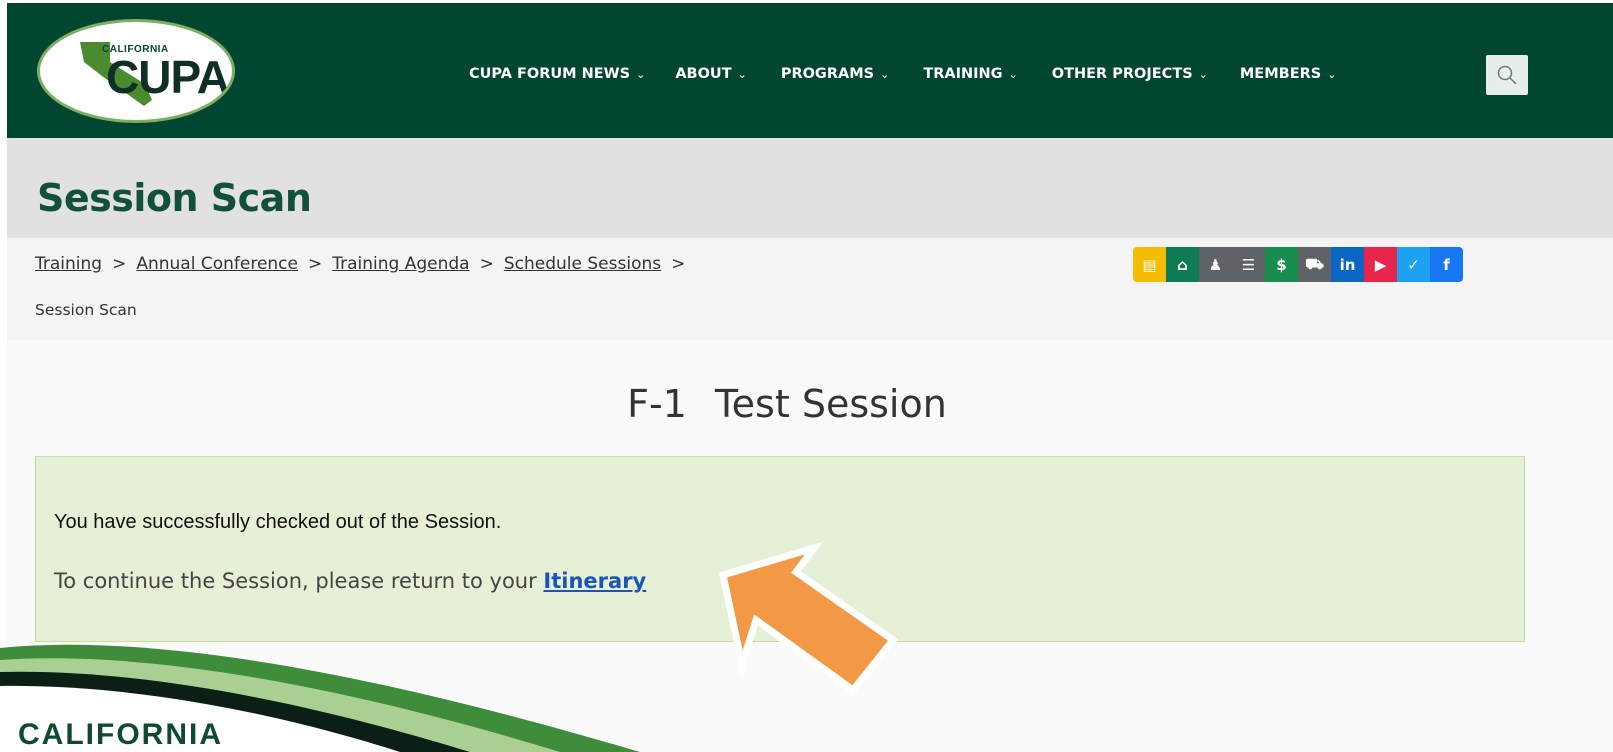  I want to click on nav-training: TRAINING ⌄, so click(970, 74).